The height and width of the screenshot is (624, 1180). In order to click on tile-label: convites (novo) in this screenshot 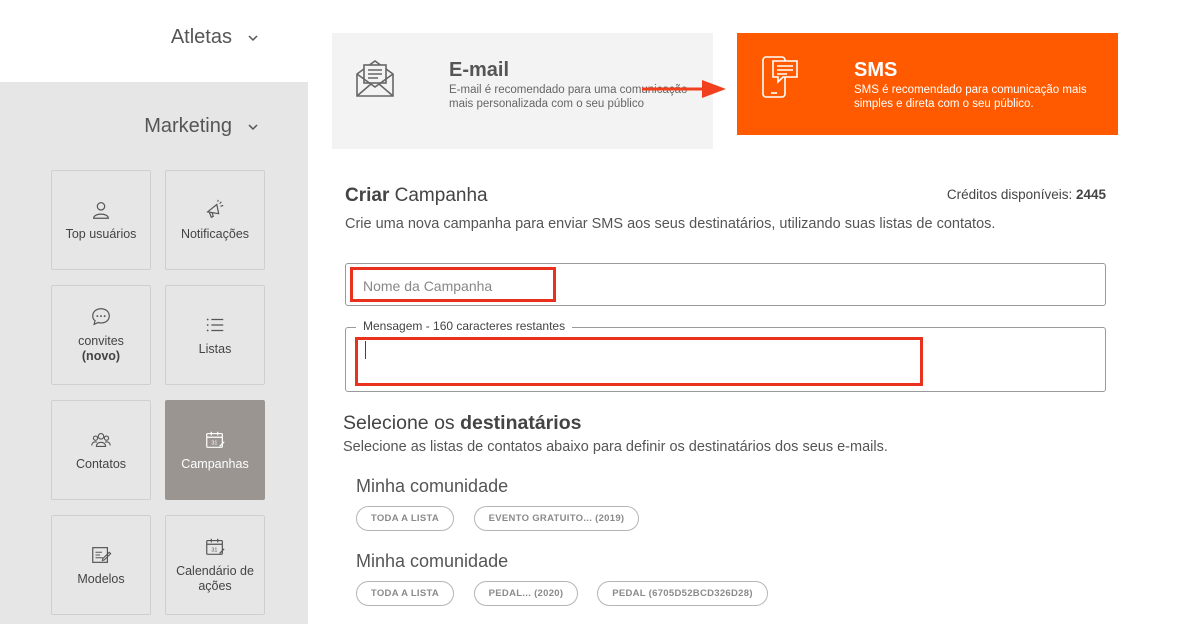, I will do `click(101, 349)`.